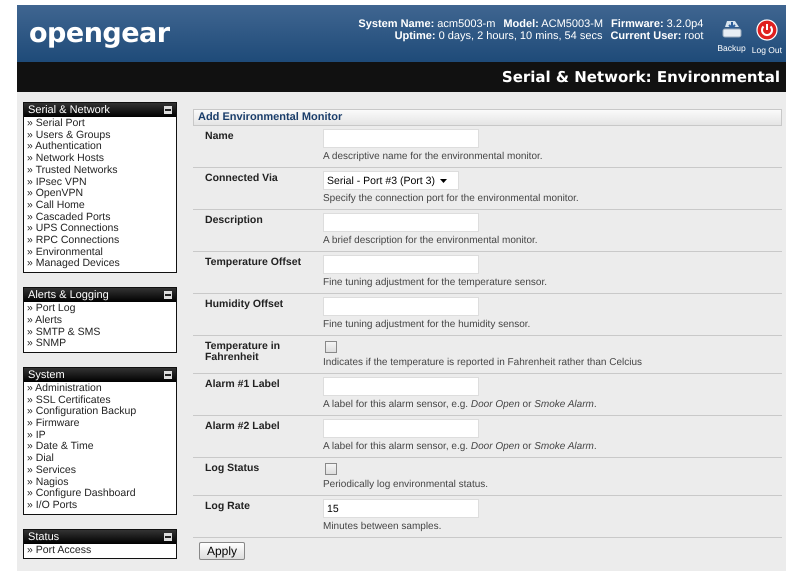  I want to click on field-label: Humidity Offset, so click(244, 304).